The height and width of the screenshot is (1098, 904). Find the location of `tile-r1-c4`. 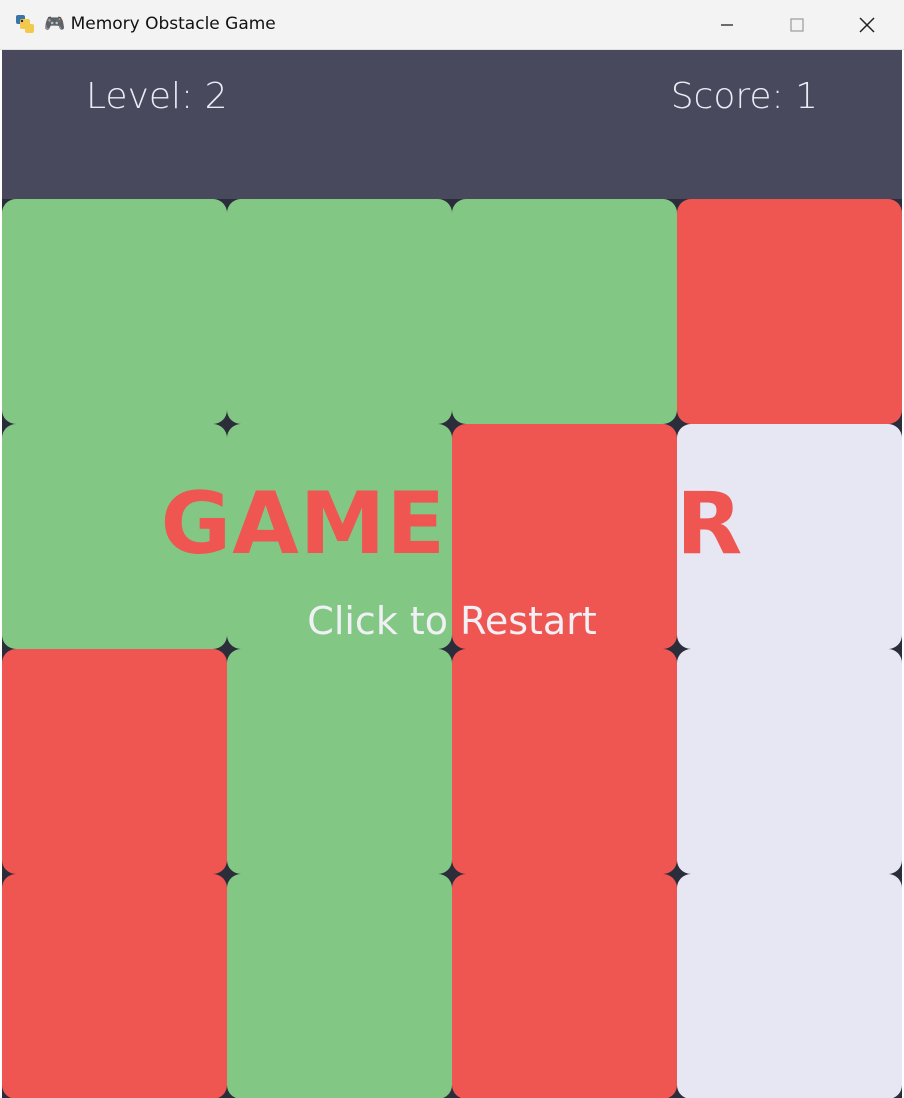

tile-r1-c4 is located at coordinates (789, 311).